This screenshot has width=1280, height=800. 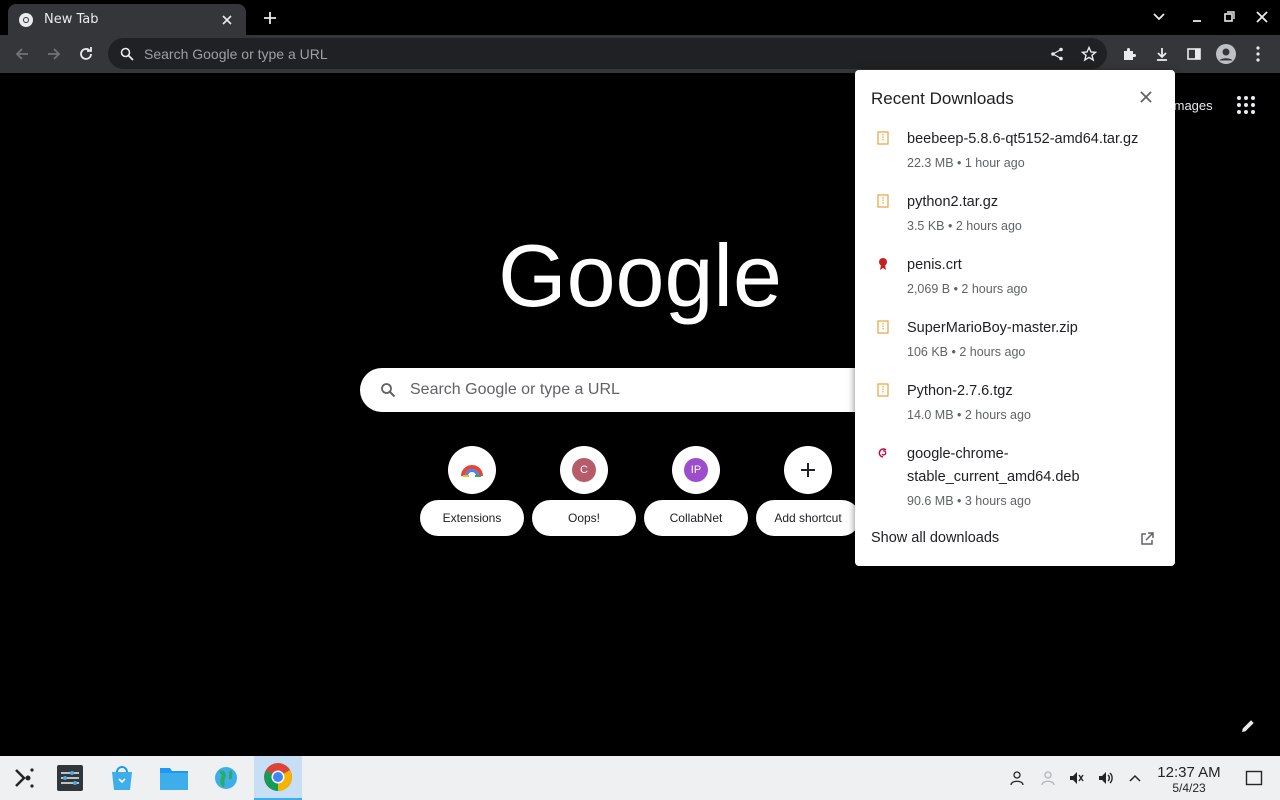 What do you see at coordinates (54, 54) in the screenshot?
I see `forward-button` at bounding box center [54, 54].